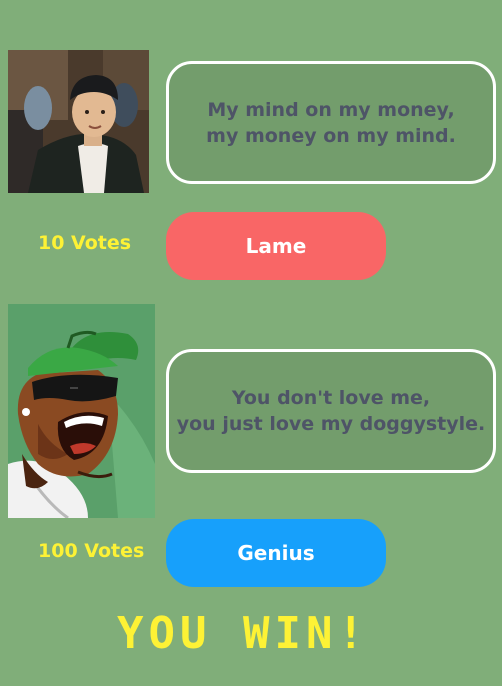 Image resolution: width=502 pixels, height=686 pixels. I want to click on quote-line: My mind on my money,, so click(331, 109).